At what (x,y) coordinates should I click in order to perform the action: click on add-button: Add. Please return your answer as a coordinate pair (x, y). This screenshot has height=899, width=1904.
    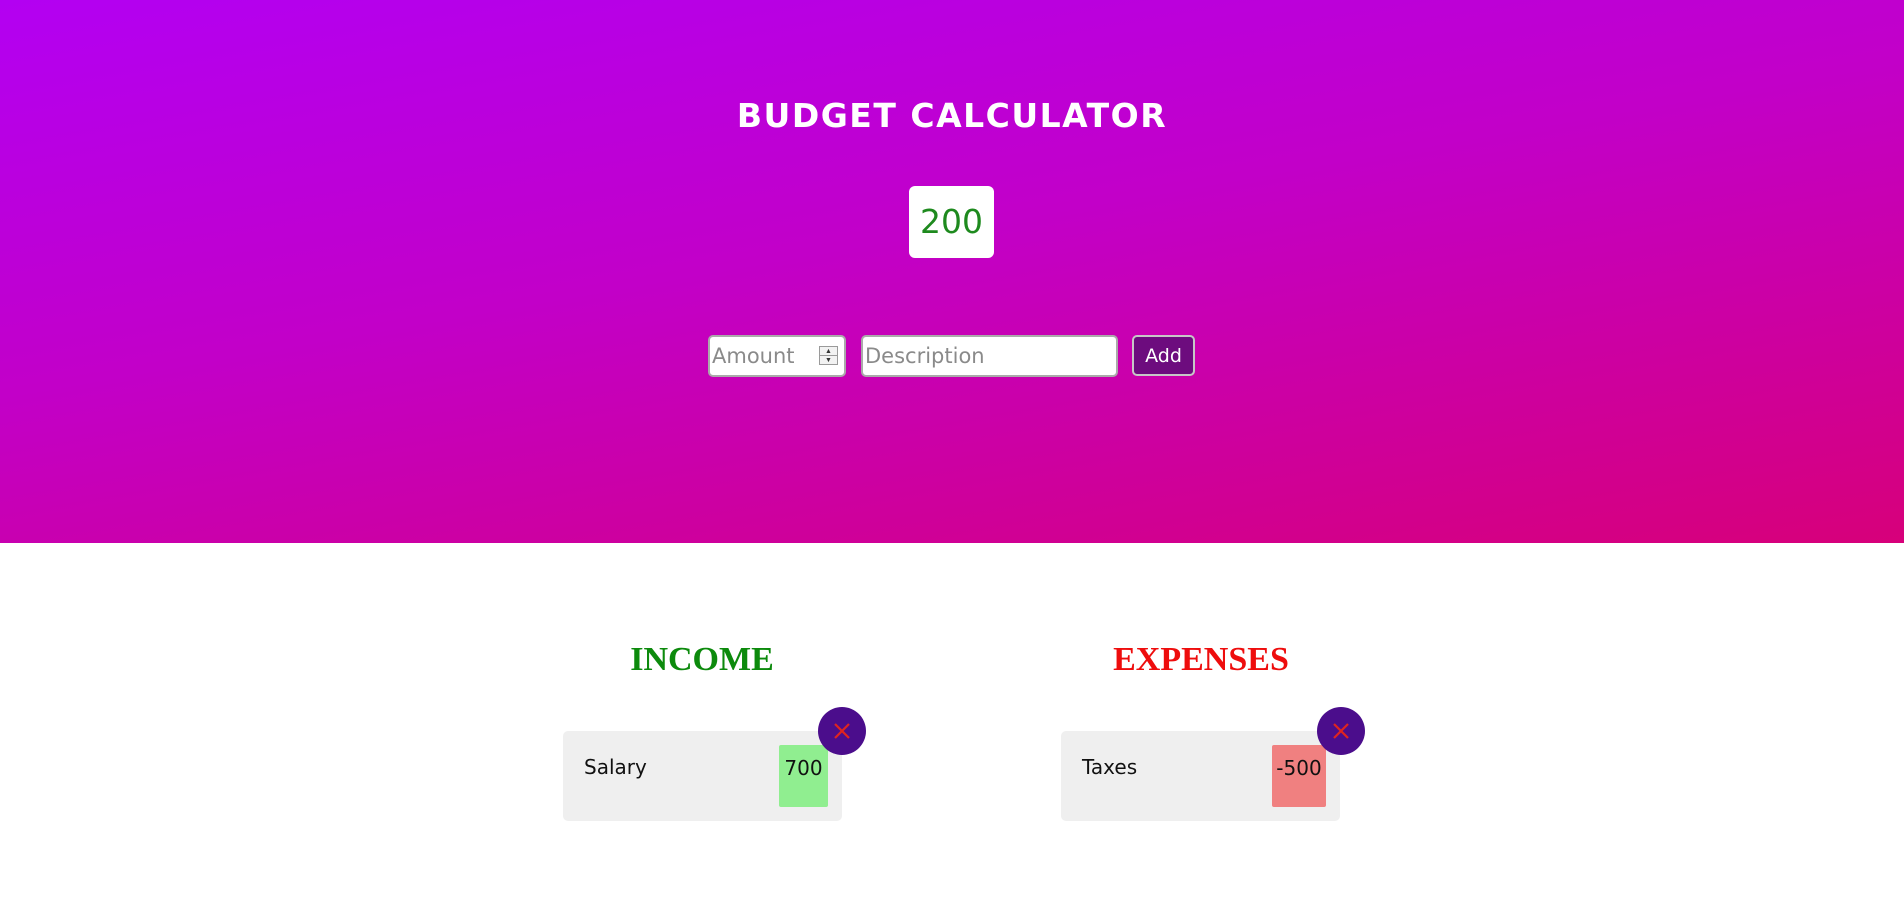
    Looking at the image, I should click on (1163, 355).